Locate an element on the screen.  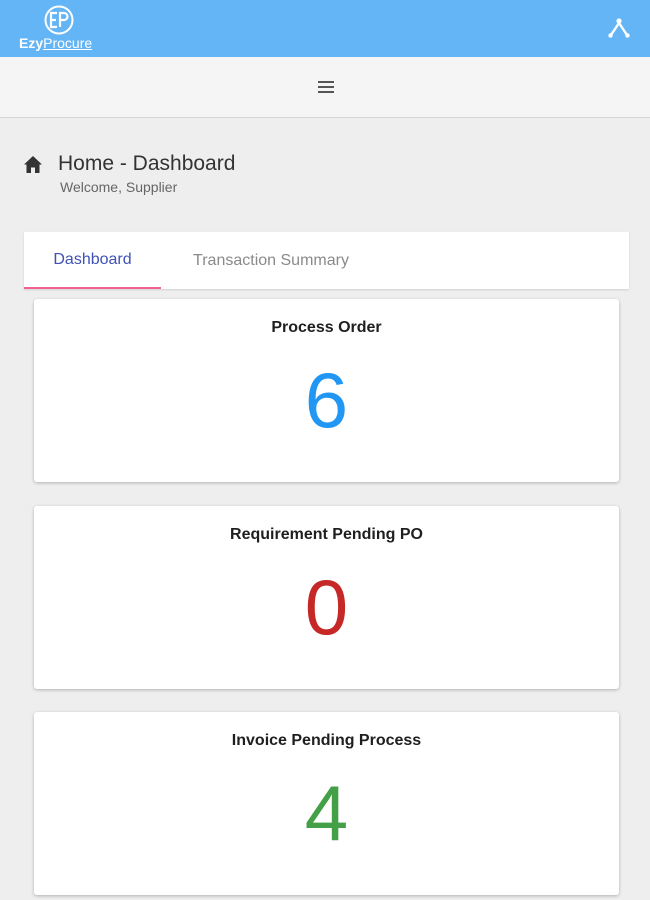
tab-dashboard: Dashboard is located at coordinates (92, 260).